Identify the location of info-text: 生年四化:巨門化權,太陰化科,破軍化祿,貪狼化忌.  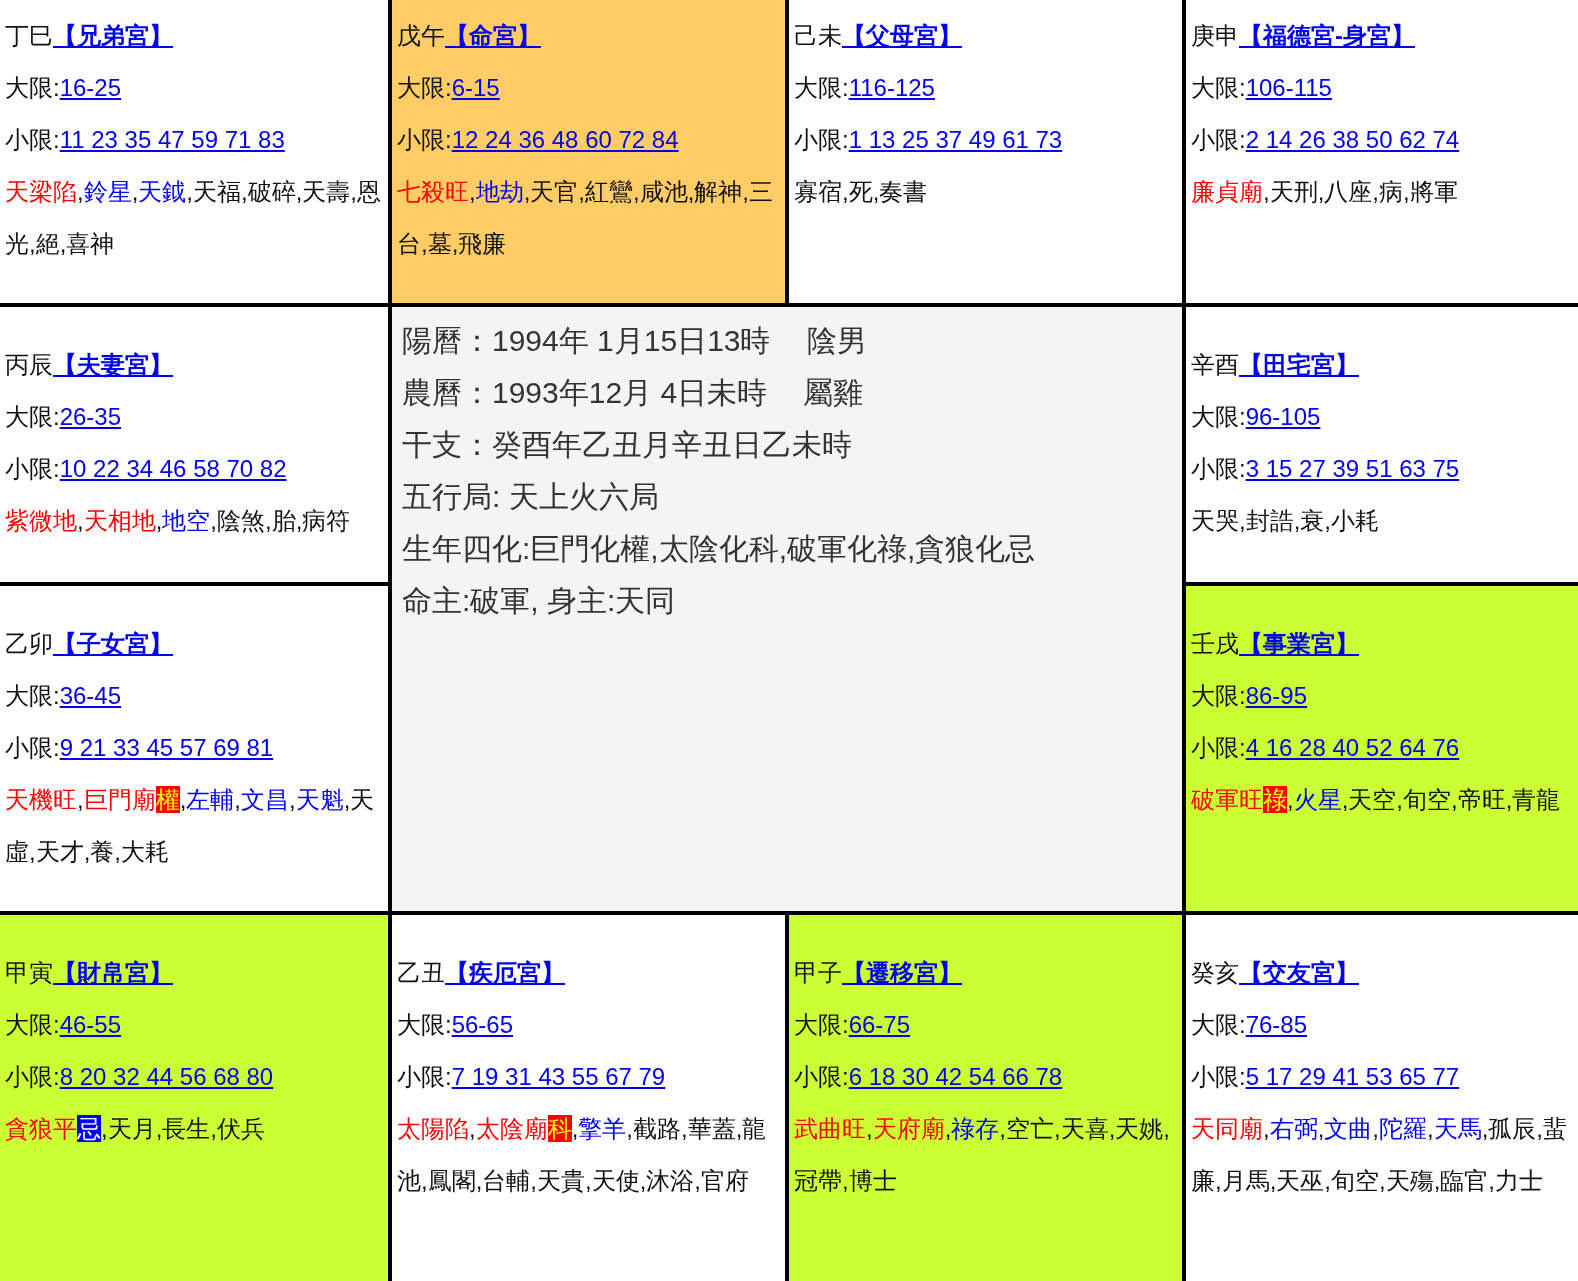
(719, 548).